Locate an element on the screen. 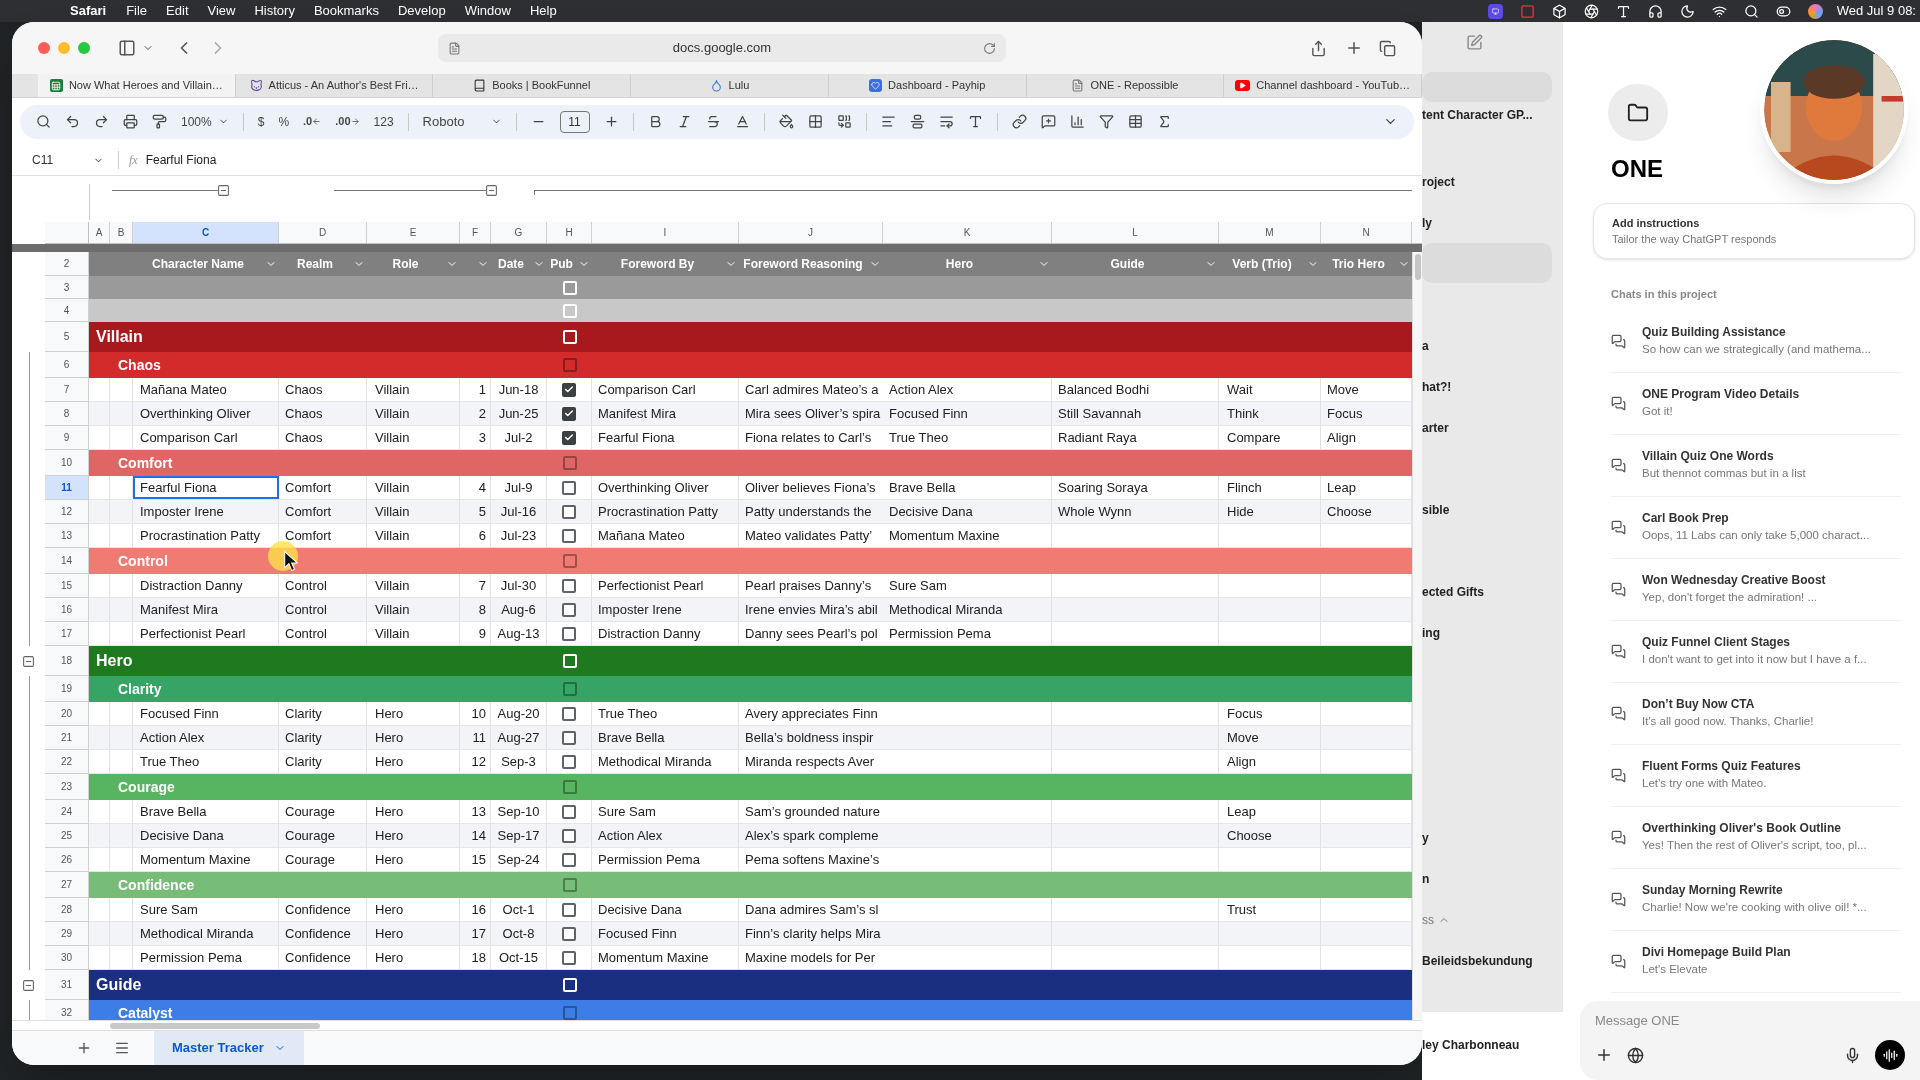 This screenshot has width=1920, height=1080. row-number: 32 is located at coordinates (67, 1010).